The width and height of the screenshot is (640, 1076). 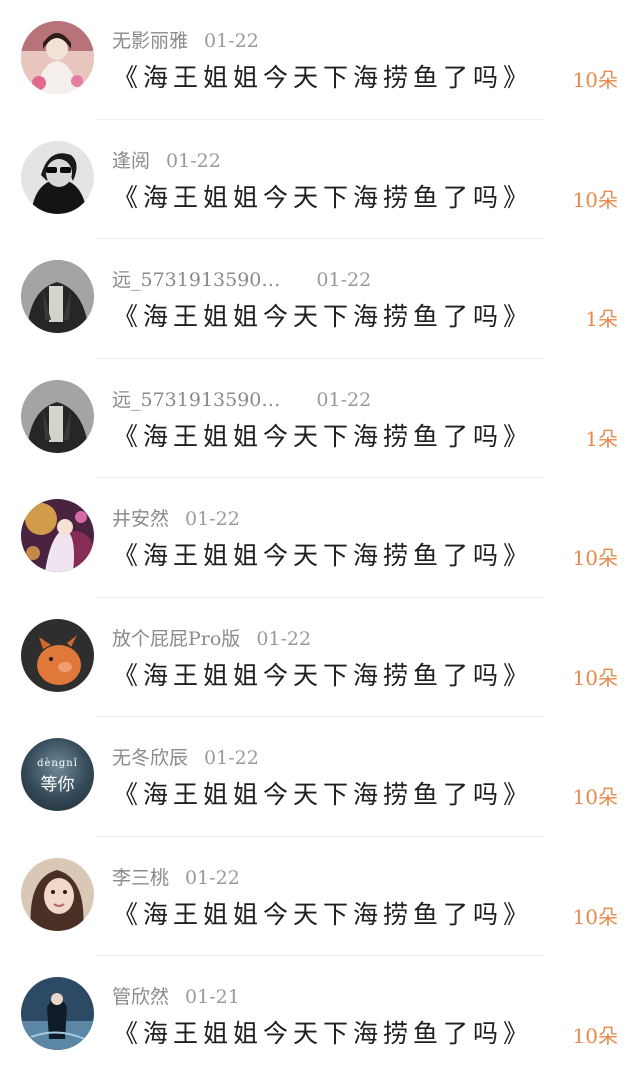 What do you see at coordinates (320, 179) in the screenshot?
I see `list-item: 逢阅 01-22 《海王姐姐今天下海捞鱼了吗》 10朵` at bounding box center [320, 179].